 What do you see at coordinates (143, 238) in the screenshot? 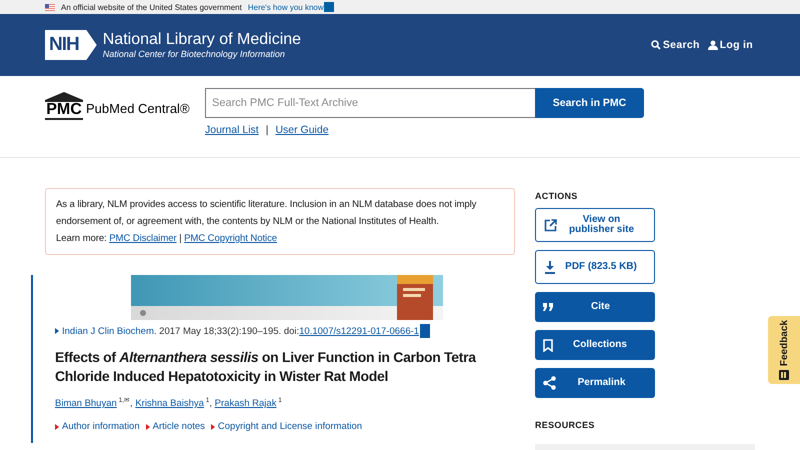
I see `disclaimer-link: PMC Disclaimer` at bounding box center [143, 238].